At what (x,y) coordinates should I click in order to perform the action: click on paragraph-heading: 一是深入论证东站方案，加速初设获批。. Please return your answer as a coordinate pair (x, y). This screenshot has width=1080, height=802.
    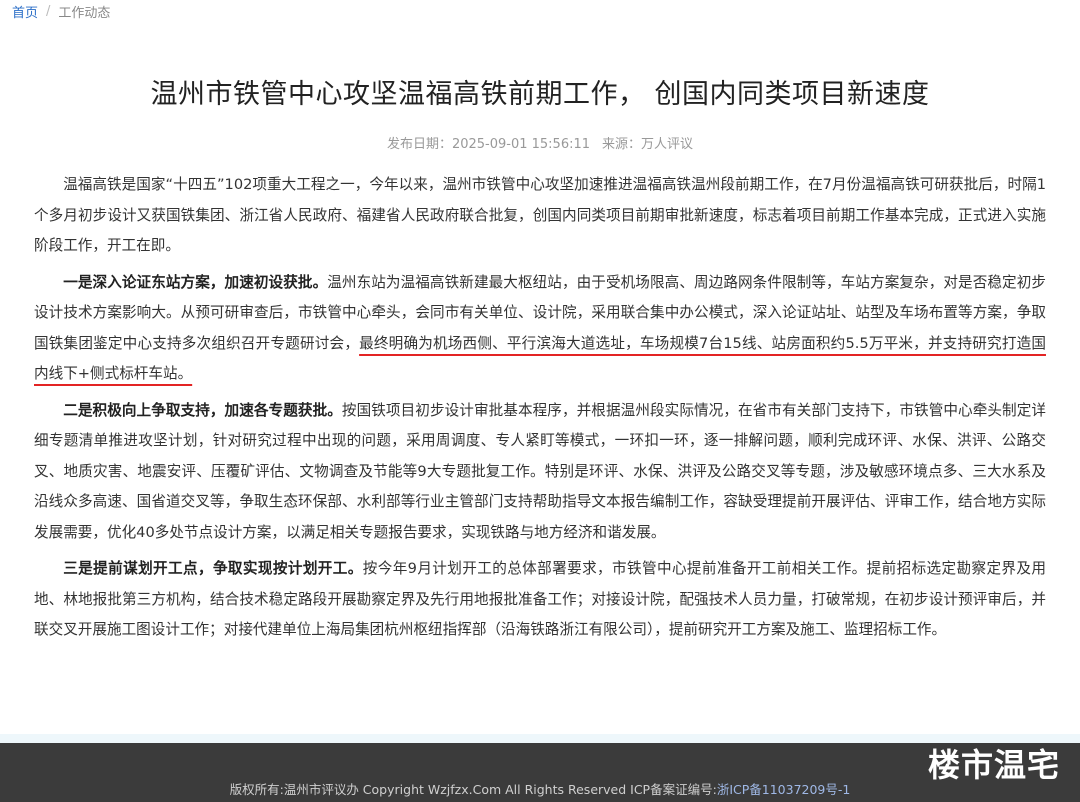
    Looking at the image, I should click on (195, 282).